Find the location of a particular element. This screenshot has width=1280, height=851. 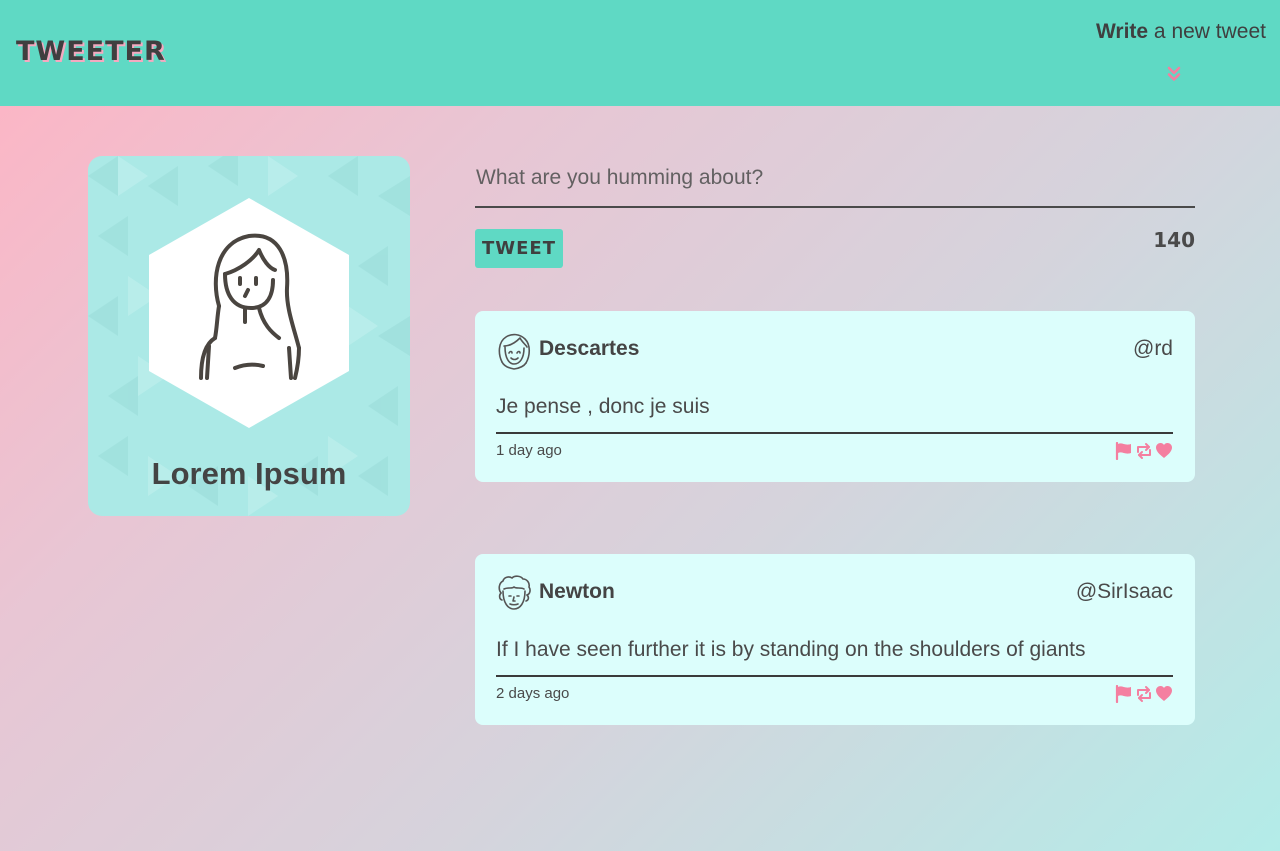

user-avatar-icon is located at coordinates (249, 313).